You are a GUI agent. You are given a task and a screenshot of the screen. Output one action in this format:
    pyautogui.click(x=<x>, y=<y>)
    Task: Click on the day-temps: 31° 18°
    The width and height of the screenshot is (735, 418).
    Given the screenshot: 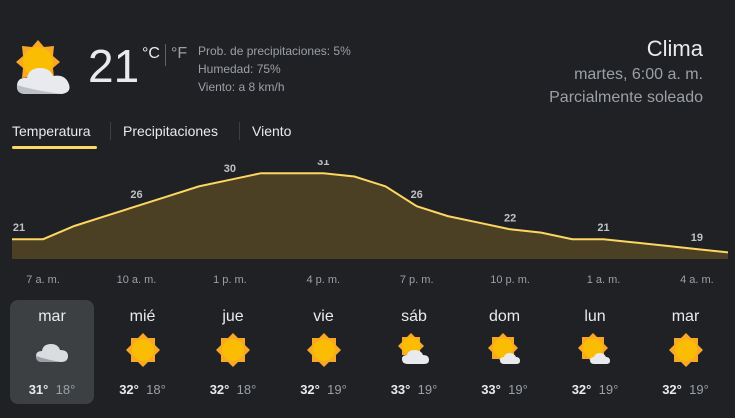 What is the action you would take?
    pyautogui.click(x=52, y=389)
    